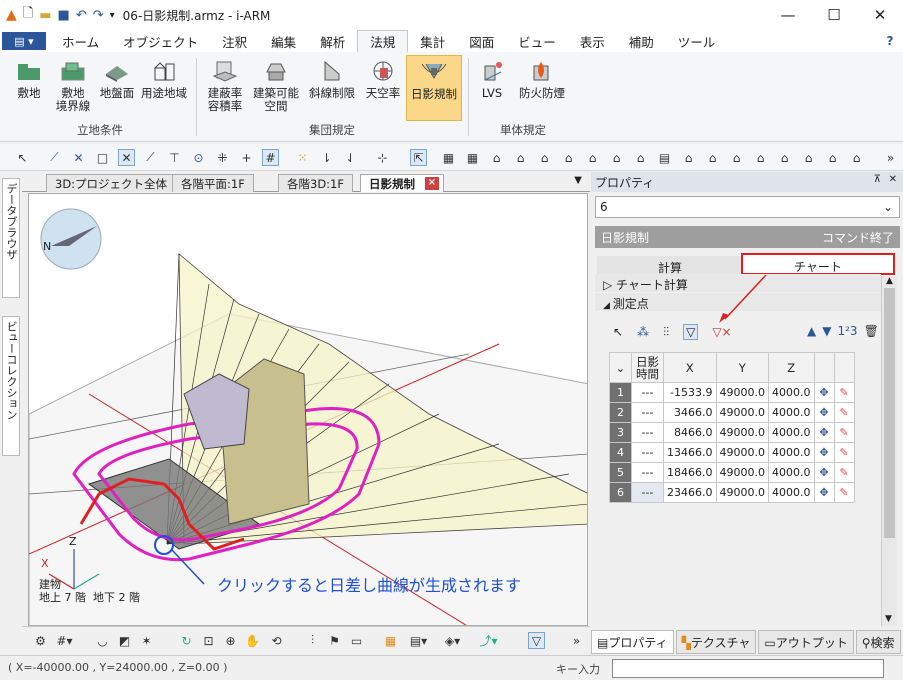  I want to click on panel-scrollbar: ▲ ▼, so click(889, 451).